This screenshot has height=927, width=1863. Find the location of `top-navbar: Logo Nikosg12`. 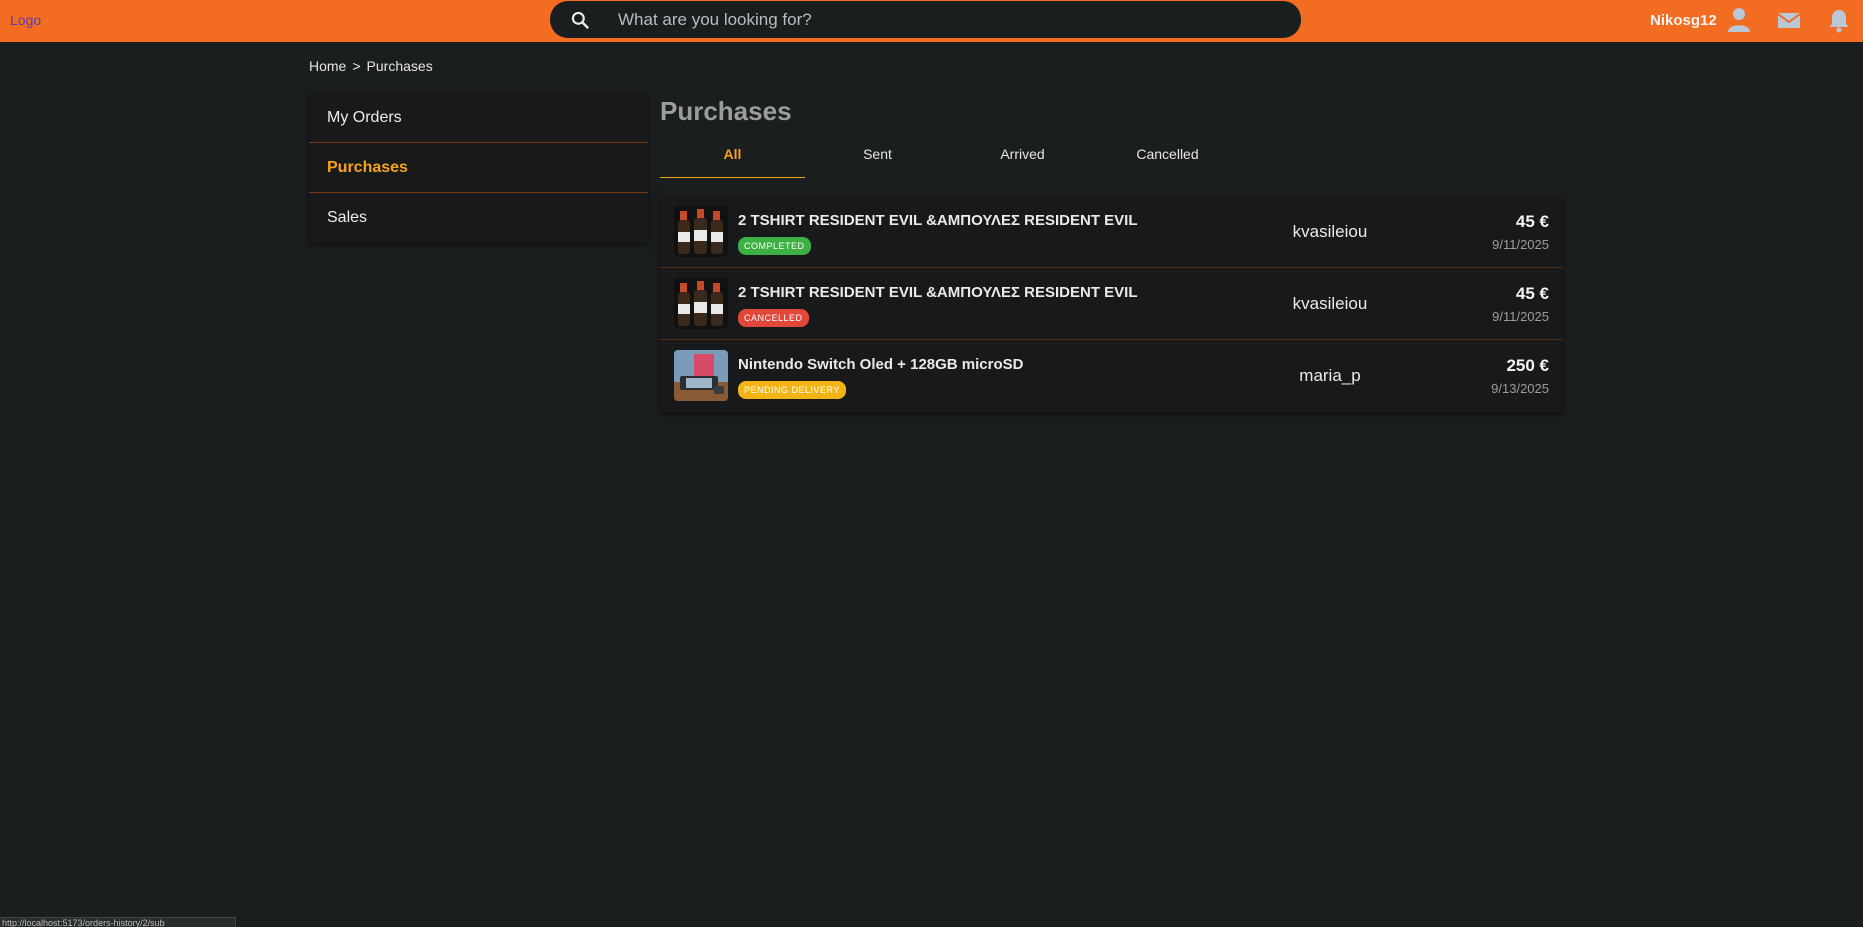

top-navbar: Logo Nikosg12 is located at coordinates (931, 21).